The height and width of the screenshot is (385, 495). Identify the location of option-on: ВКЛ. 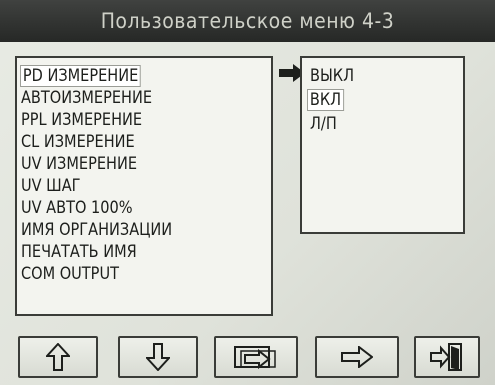
(325, 100).